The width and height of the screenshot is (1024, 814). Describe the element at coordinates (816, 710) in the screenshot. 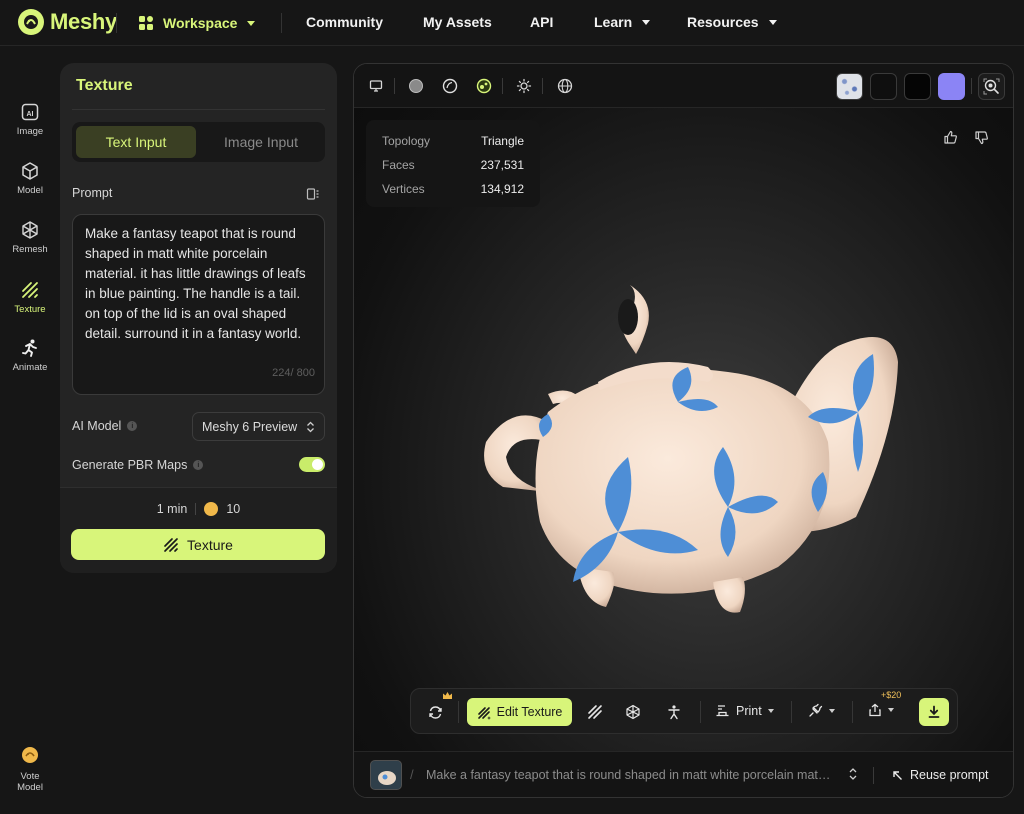

I see `plug-icon` at that location.